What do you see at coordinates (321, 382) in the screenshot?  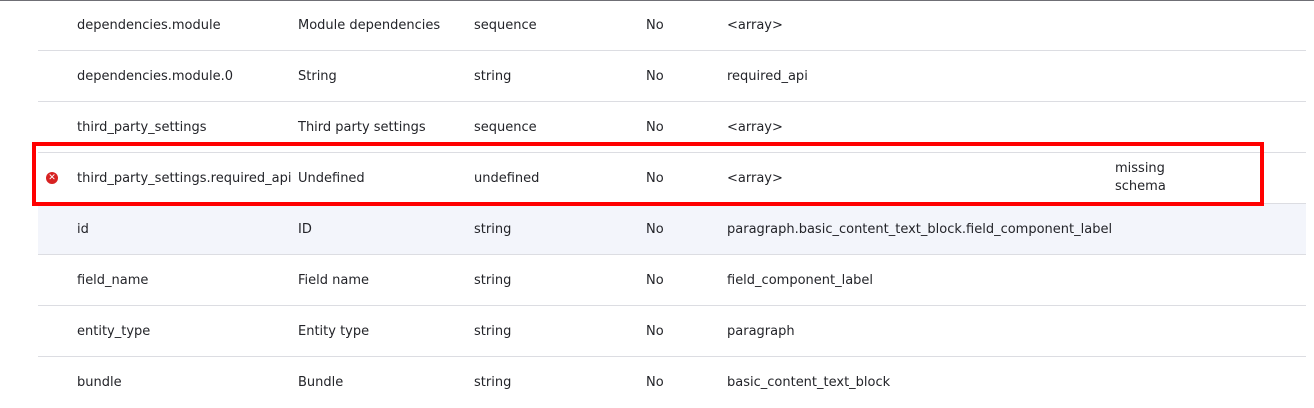 I see `row-label: Bundle` at bounding box center [321, 382].